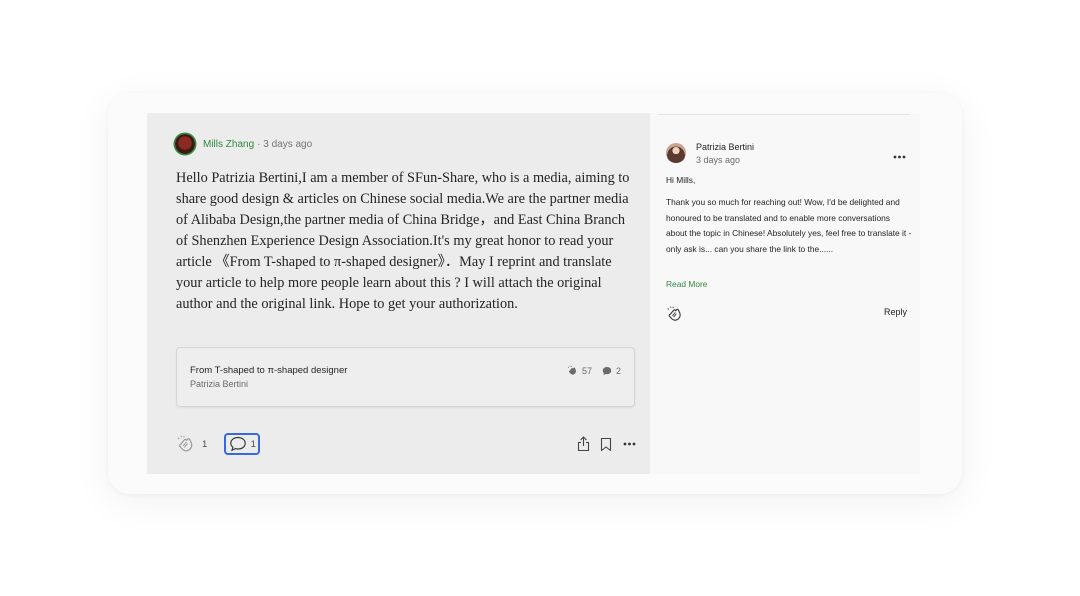 Image resolution: width=1080 pixels, height=596 pixels. What do you see at coordinates (253, 444) in the screenshot?
I see `response-count: 1` at bounding box center [253, 444].